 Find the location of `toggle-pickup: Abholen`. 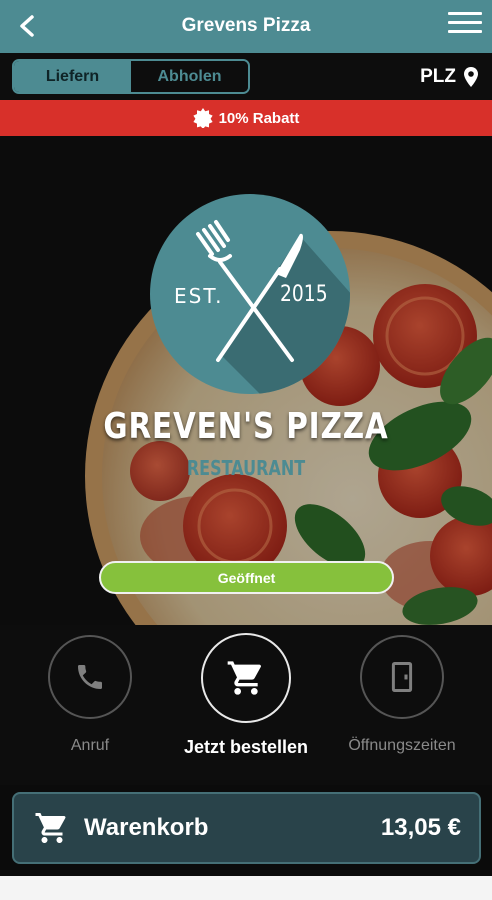

toggle-pickup: Abholen is located at coordinates (189, 76).